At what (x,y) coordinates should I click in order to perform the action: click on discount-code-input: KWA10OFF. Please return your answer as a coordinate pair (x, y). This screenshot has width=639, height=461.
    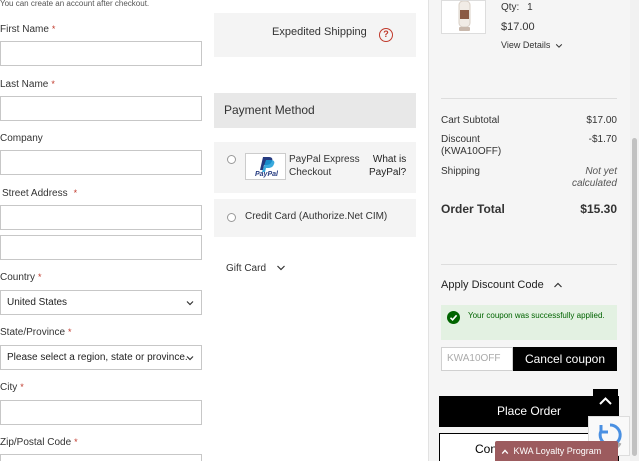
    Looking at the image, I should click on (477, 359).